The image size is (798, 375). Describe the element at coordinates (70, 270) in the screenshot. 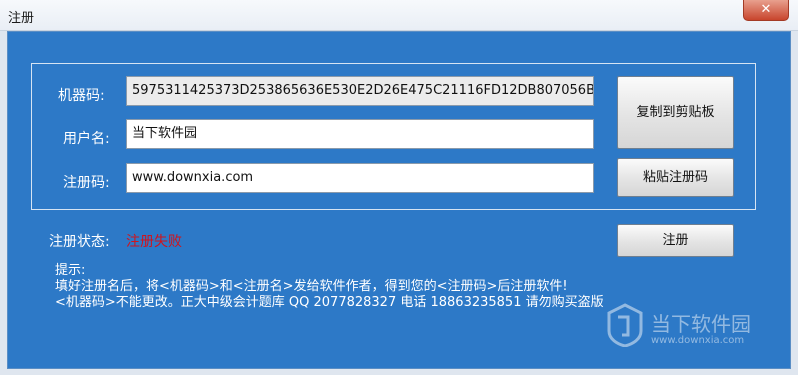

I see `tips-title: 提示:` at that location.